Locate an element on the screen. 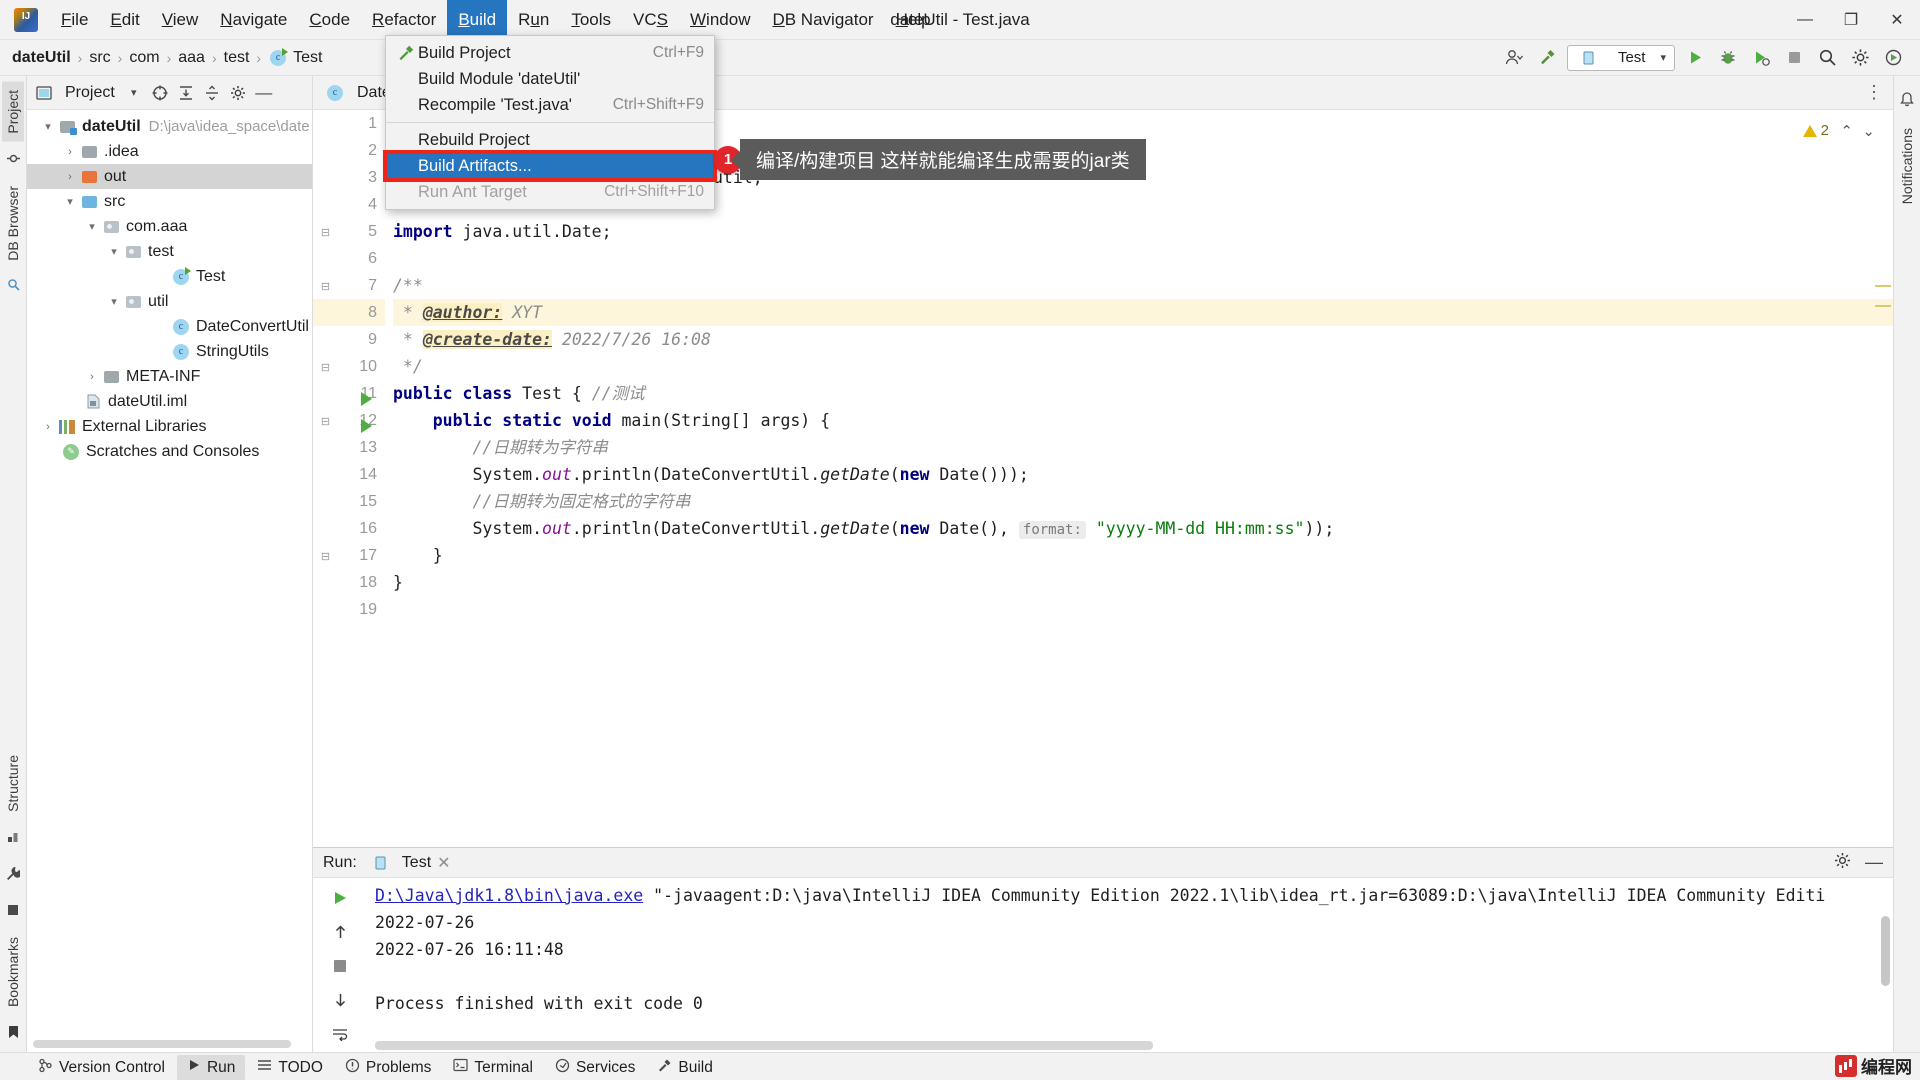 Image resolution: width=1920 pixels, height=1080 pixels. maximize-icon: ❐ is located at coordinates (1851, 20).